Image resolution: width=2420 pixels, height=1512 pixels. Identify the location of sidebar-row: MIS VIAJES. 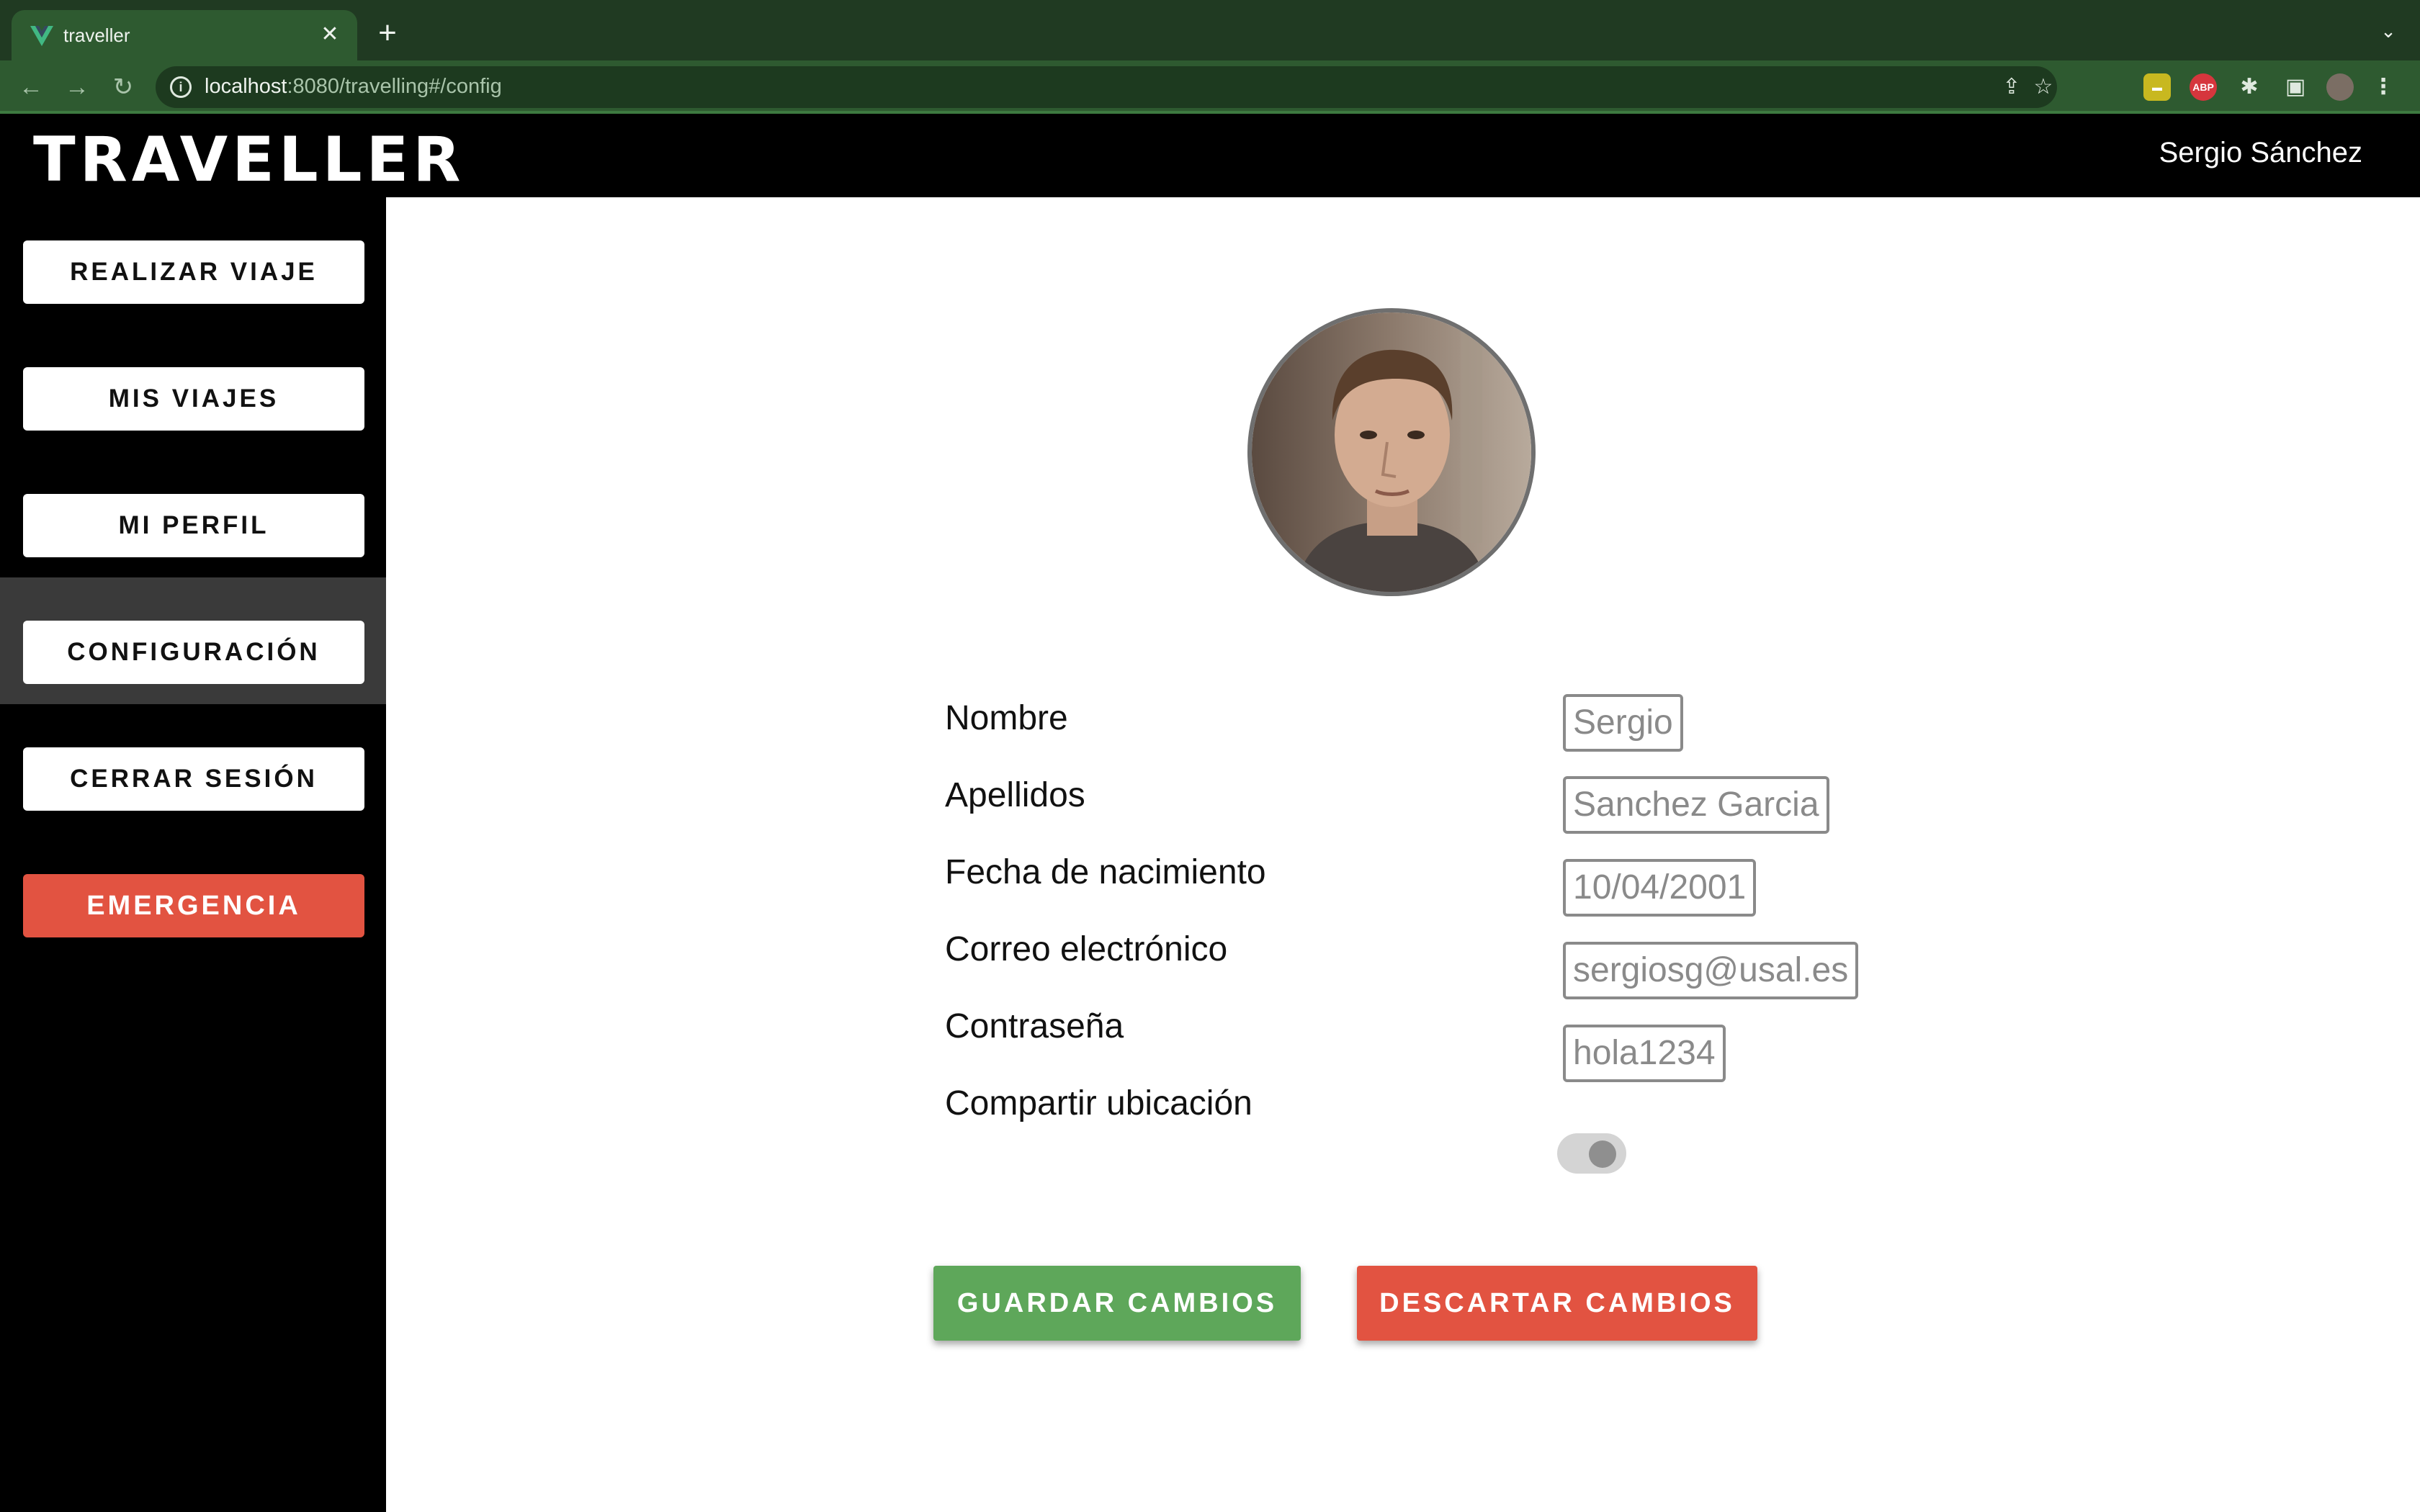
(193, 387).